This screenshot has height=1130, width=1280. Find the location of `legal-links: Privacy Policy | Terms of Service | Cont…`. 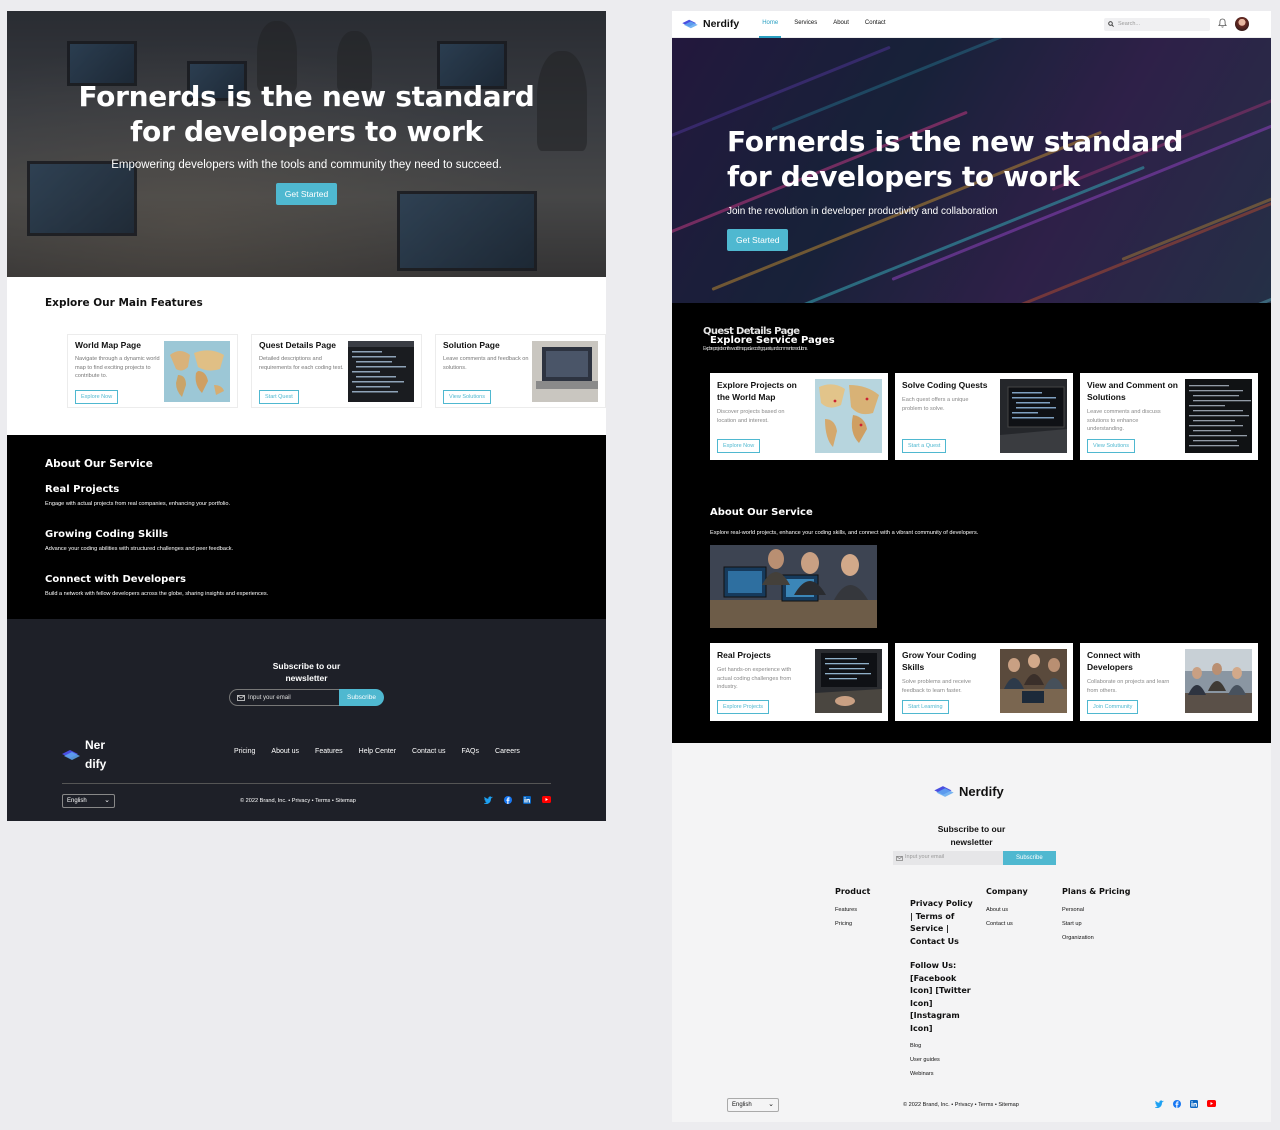

legal-links: Privacy Policy | Terms of Service | Cont… is located at coordinates (942, 923).